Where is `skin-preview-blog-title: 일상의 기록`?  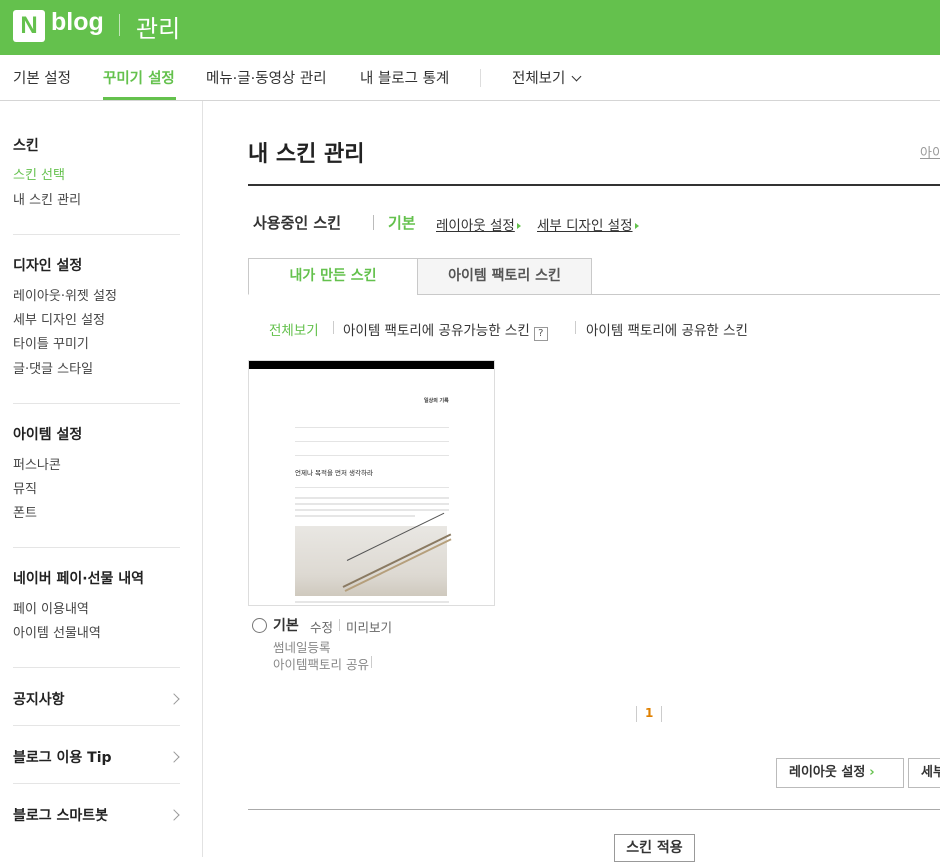
skin-preview-blog-title: 일상의 기록 is located at coordinates (436, 401).